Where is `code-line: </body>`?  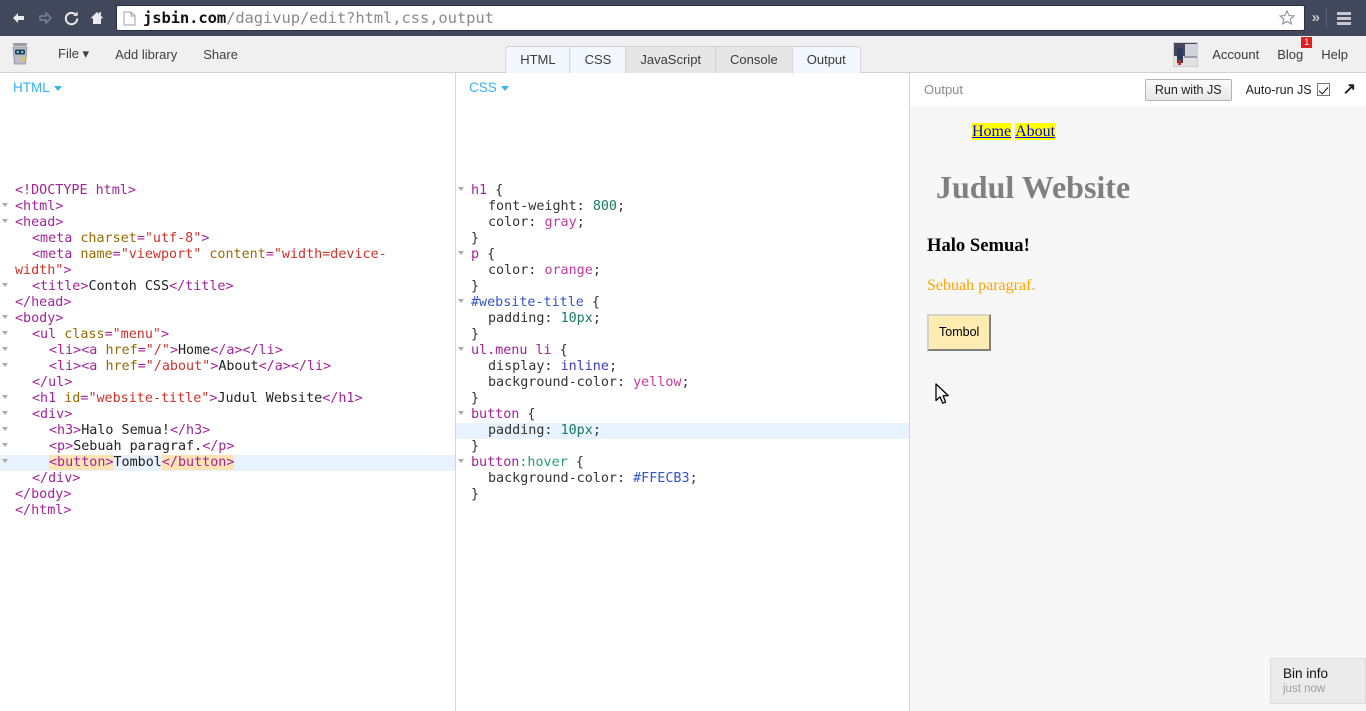
code-line: </body> is located at coordinates (227, 495).